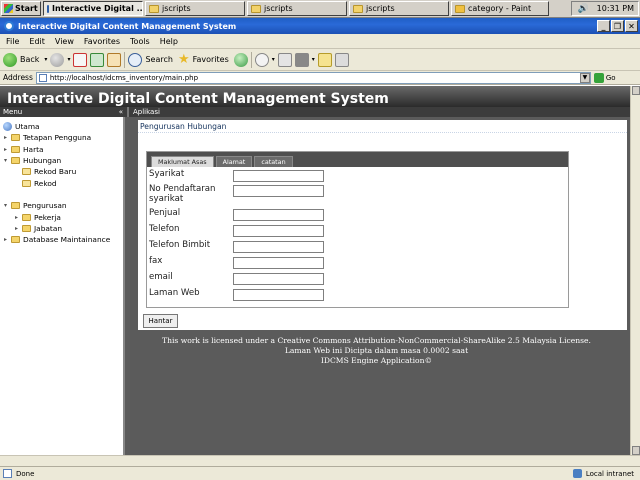  Describe the element at coordinates (349, 294) in the screenshot. I see `form-row-laman-web: Laman Web` at that location.